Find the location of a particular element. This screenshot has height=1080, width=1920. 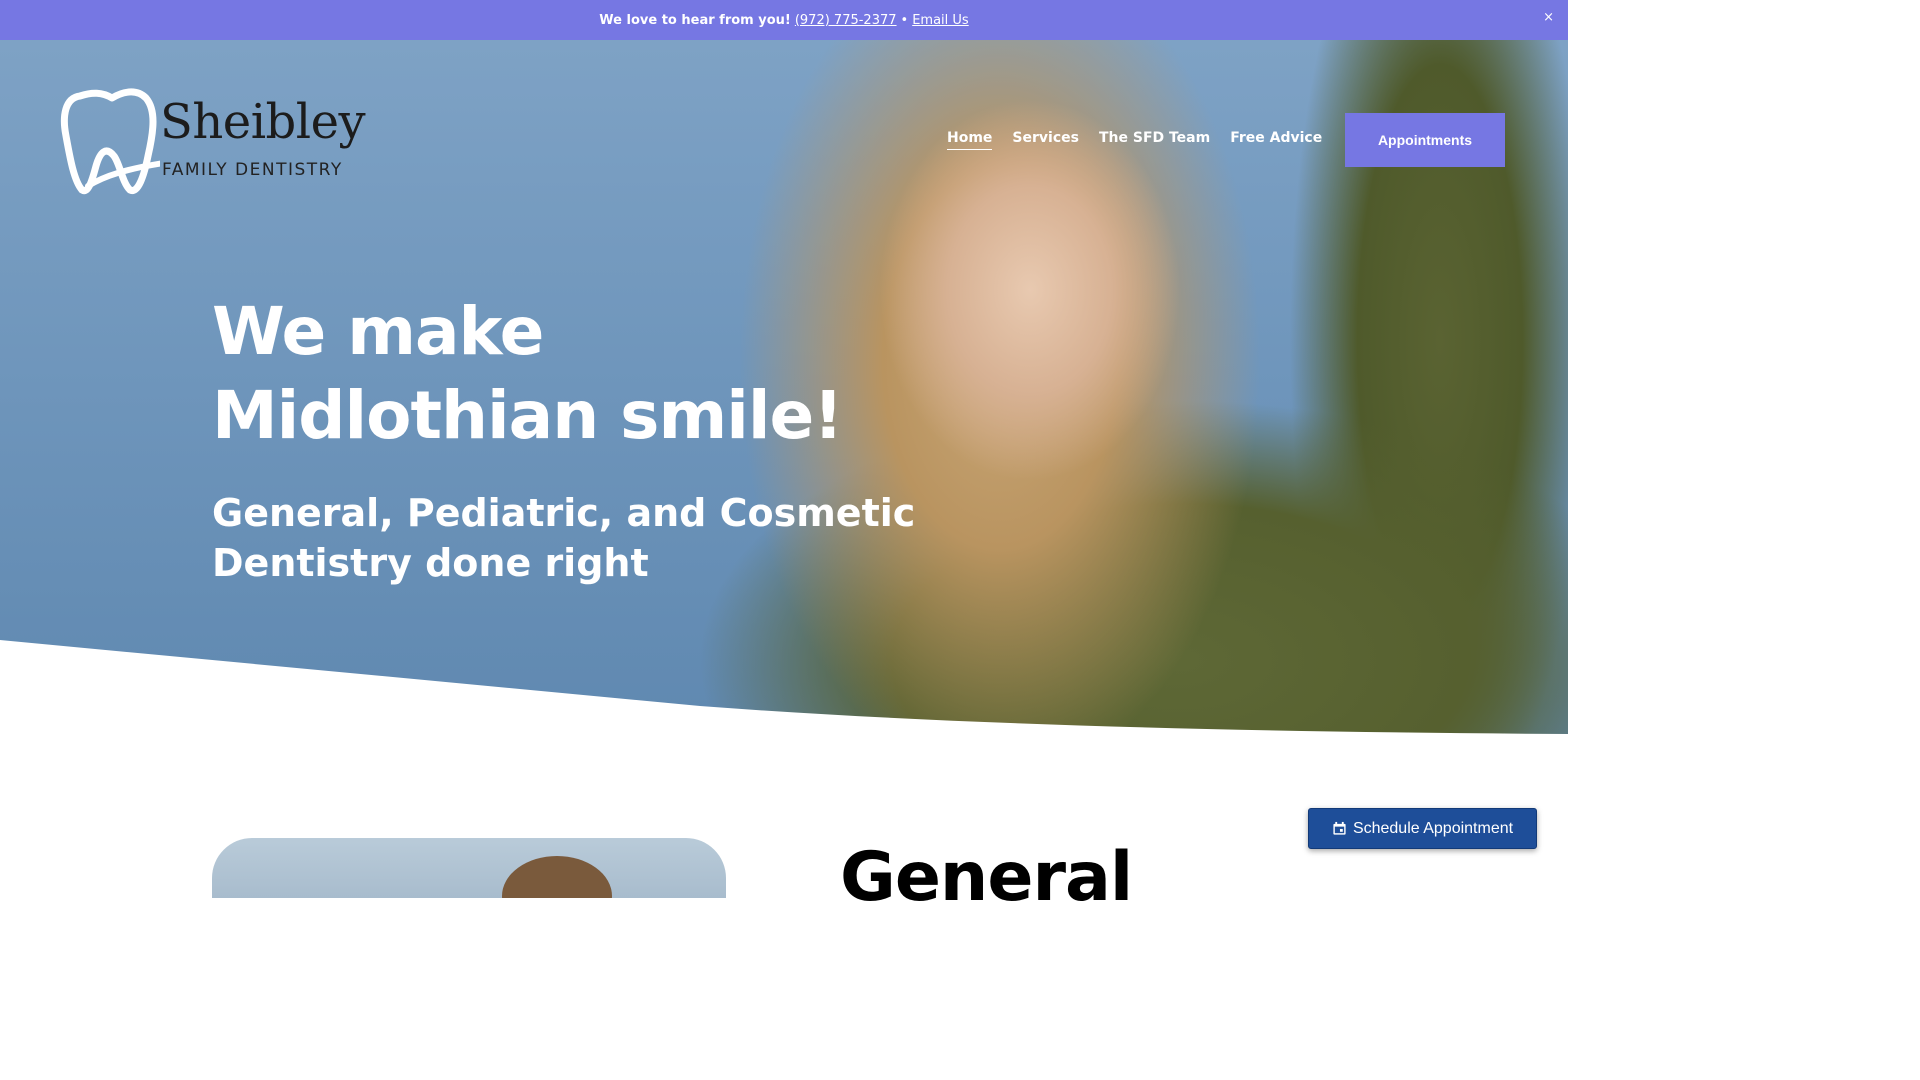

site-logo: Sheibley FAMILY DENTISTRY is located at coordinates (215, 141).